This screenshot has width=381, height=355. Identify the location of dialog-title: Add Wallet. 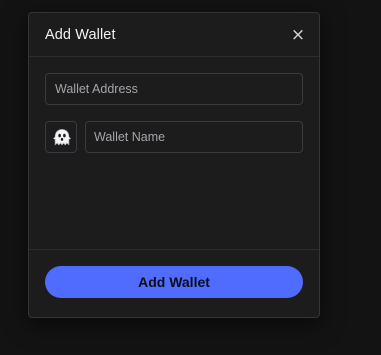
(80, 35).